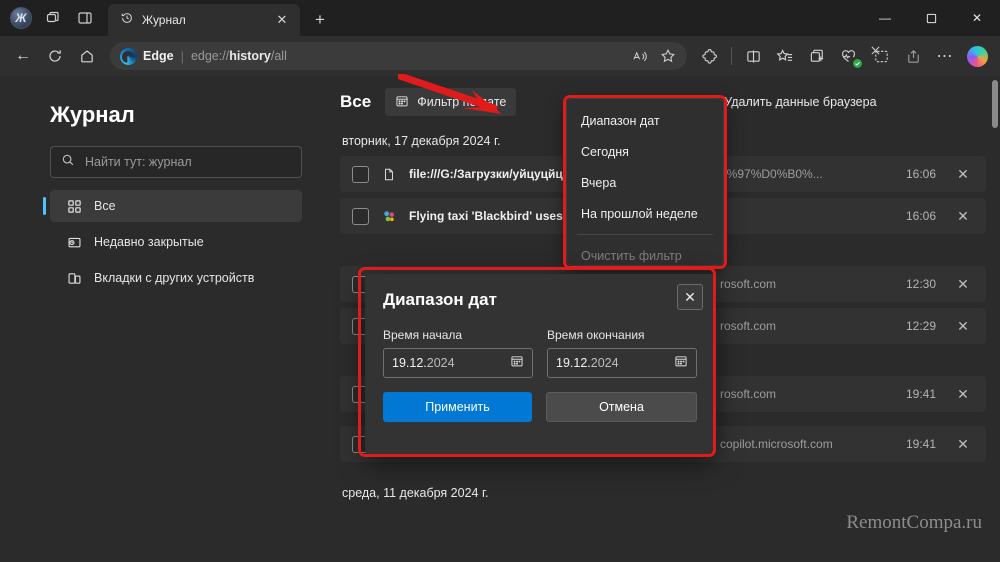  What do you see at coordinates (995, 319) in the screenshot?
I see `page-scrollbar` at bounding box center [995, 319].